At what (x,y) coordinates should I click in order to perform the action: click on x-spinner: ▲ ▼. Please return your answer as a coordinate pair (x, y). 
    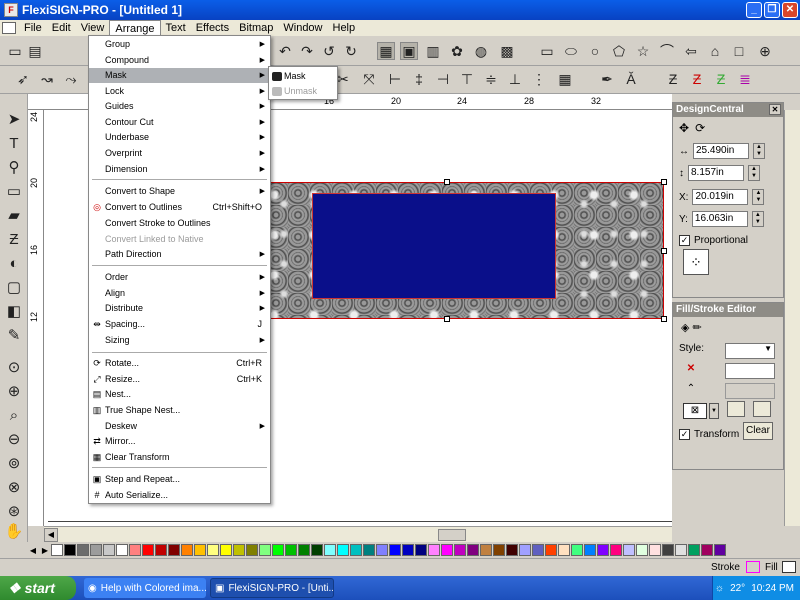
    Looking at the image, I should click on (758, 197).